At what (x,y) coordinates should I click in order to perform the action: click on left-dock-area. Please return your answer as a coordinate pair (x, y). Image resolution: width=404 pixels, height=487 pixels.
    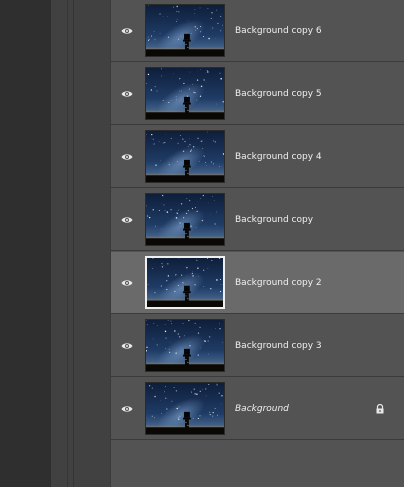
    Looking at the image, I should click on (25, 243).